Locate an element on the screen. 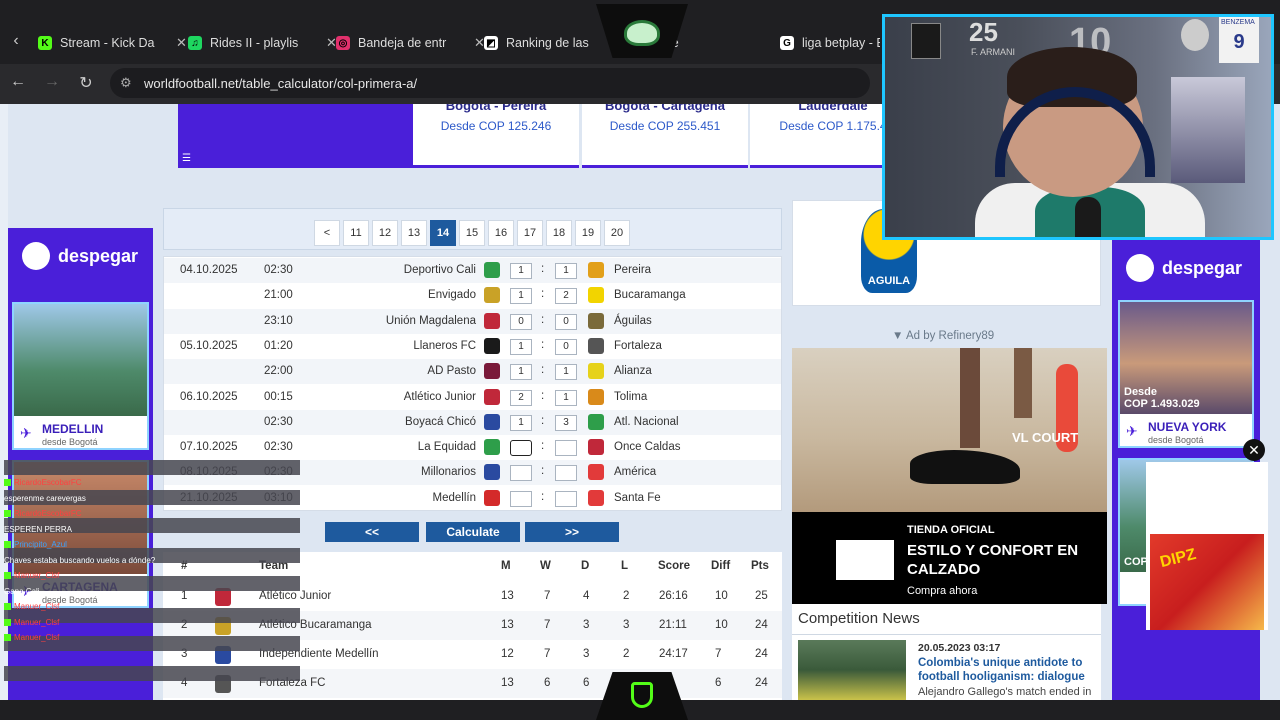 This screenshot has height=720, width=1280. browser-tab: Gliga betplay - B is located at coordinates (830, 43).